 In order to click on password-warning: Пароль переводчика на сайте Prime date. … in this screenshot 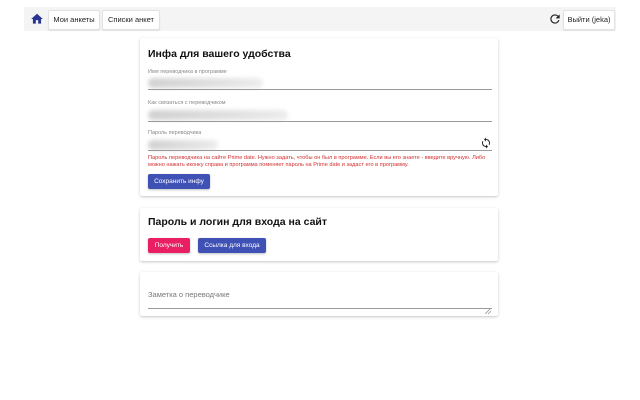, I will do `click(317, 161)`.